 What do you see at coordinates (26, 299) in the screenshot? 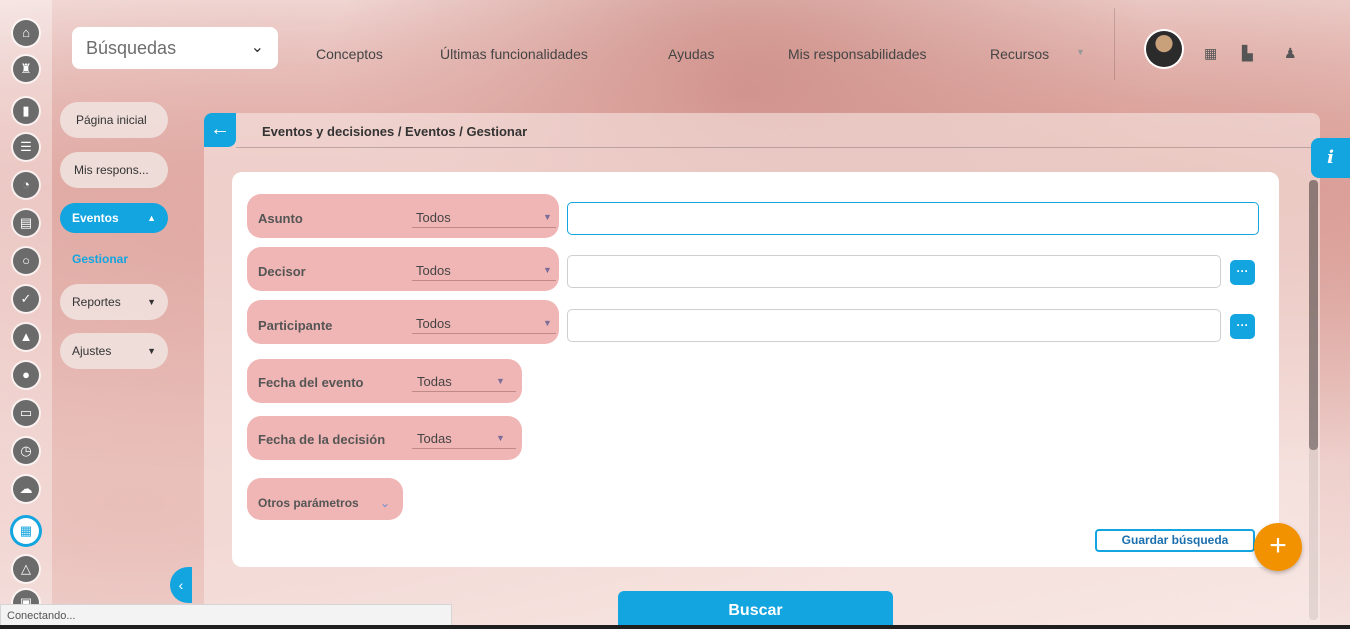
I see `check-icon: ✓` at bounding box center [26, 299].